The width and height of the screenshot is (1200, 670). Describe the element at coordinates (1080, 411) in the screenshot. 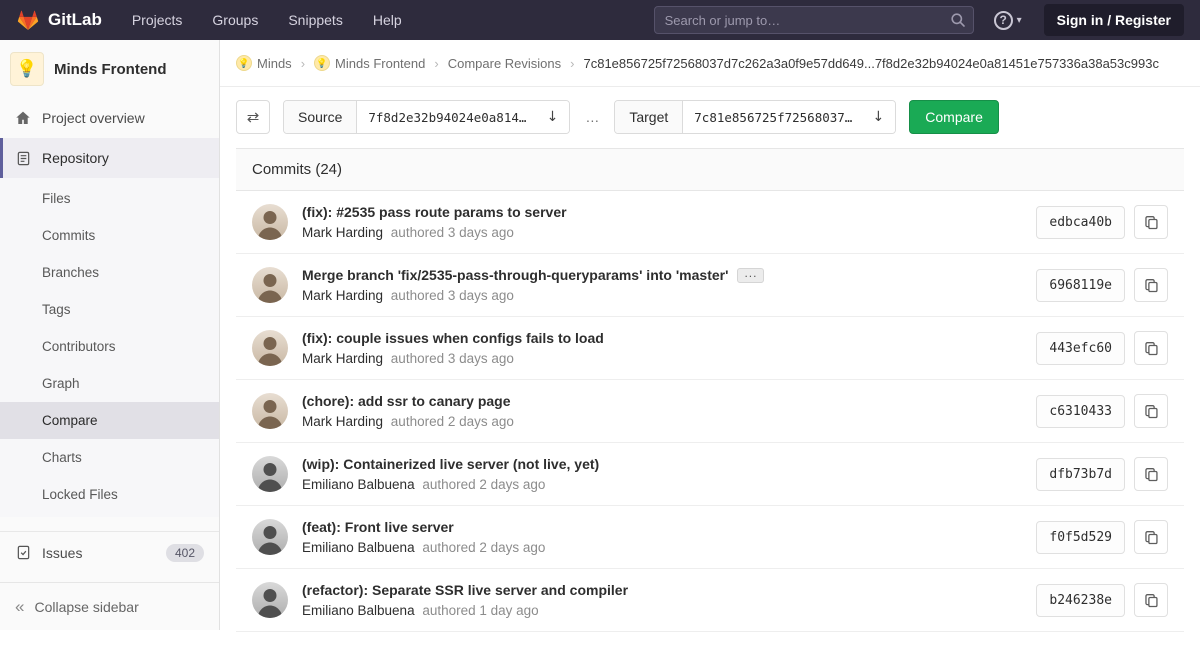

I see `commit-sha-button: c6310433` at that location.